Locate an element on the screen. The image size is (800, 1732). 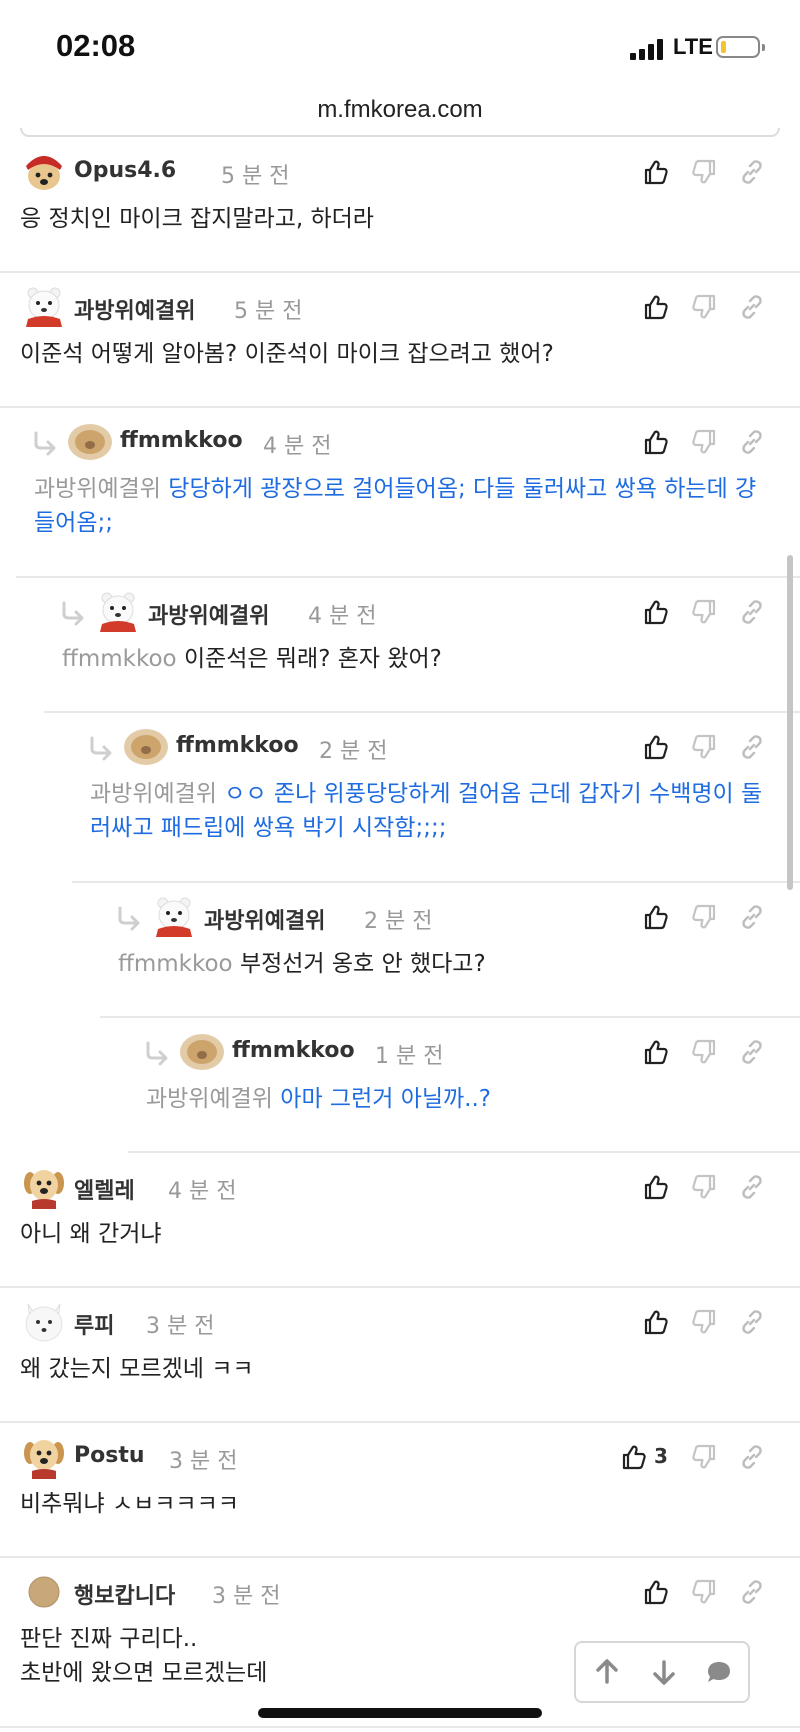
comment-author: Opus4.6 is located at coordinates (125, 170).